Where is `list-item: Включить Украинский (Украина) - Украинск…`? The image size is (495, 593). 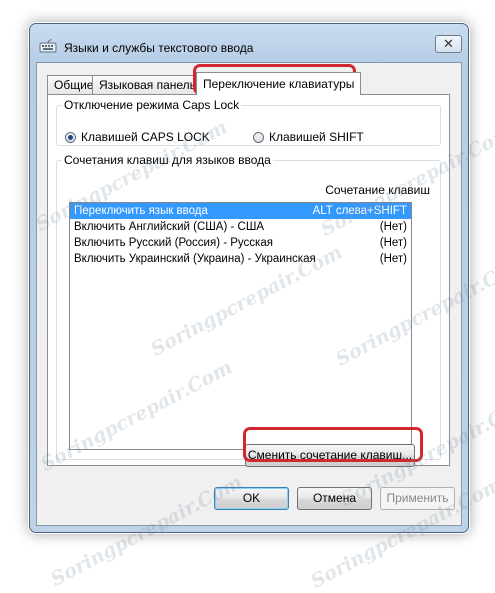 list-item: Включить Украинский (Украина) - Украинск… is located at coordinates (240, 259).